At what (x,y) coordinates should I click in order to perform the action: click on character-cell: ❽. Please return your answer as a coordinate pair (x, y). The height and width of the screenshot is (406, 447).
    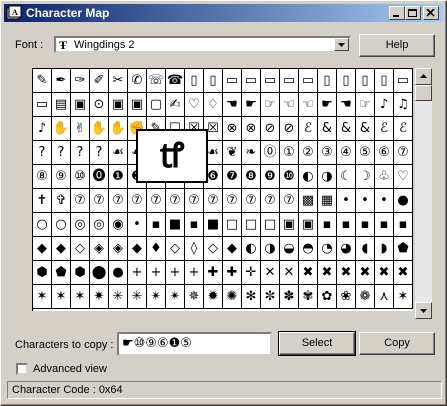
    Looking at the image, I should click on (251, 177).